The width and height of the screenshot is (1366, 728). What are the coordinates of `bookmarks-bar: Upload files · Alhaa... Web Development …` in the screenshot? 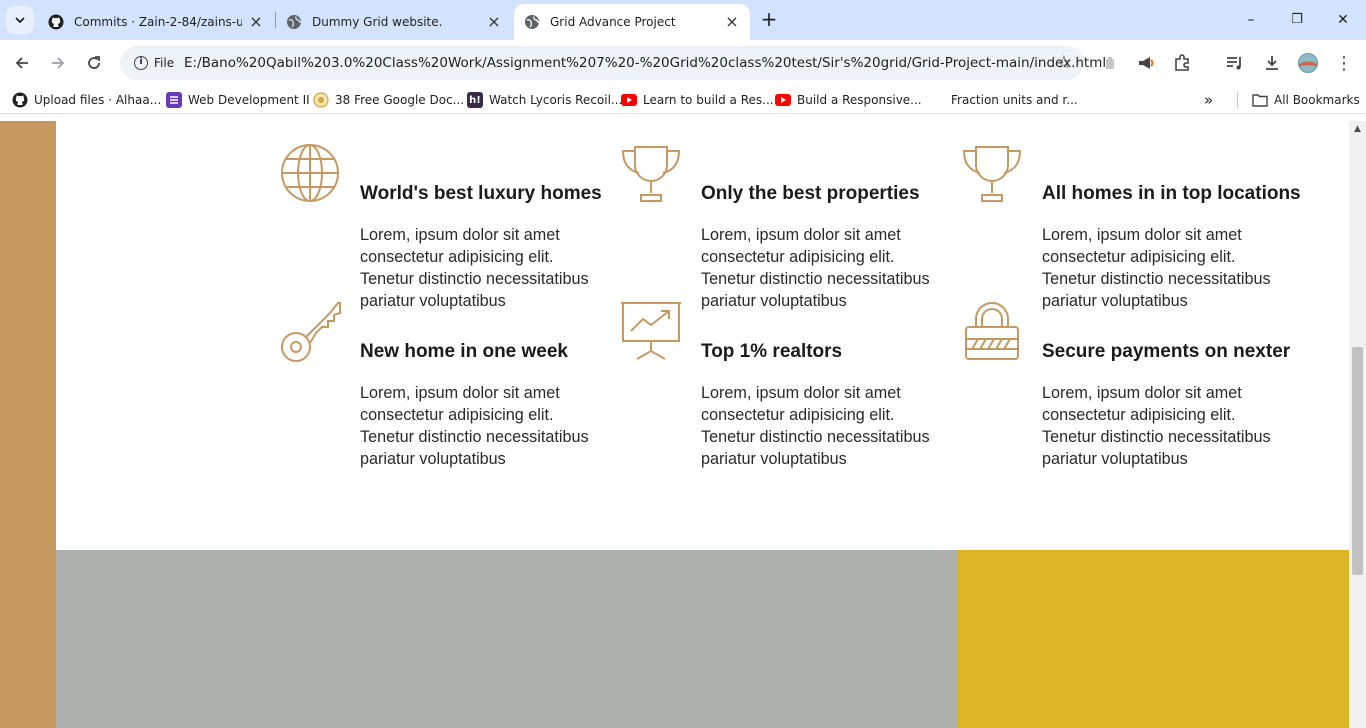 It's located at (683, 100).